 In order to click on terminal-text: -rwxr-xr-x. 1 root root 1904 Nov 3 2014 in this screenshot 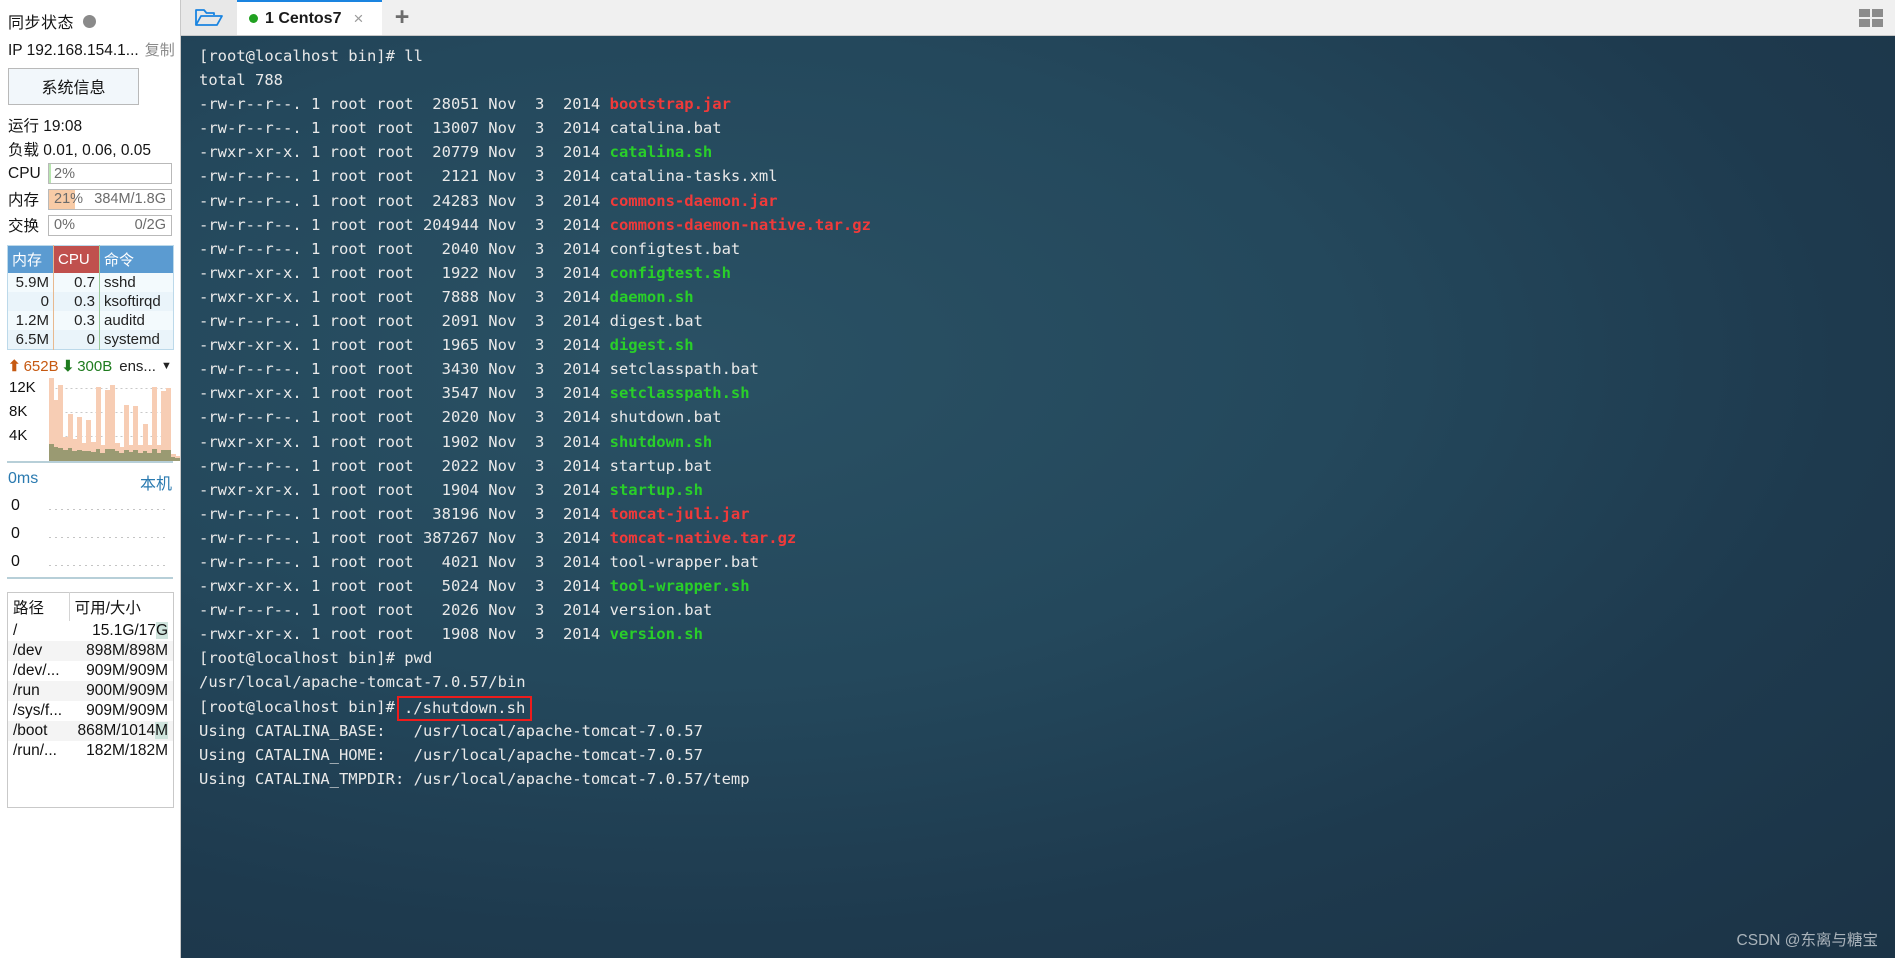, I will do `click(404, 489)`.